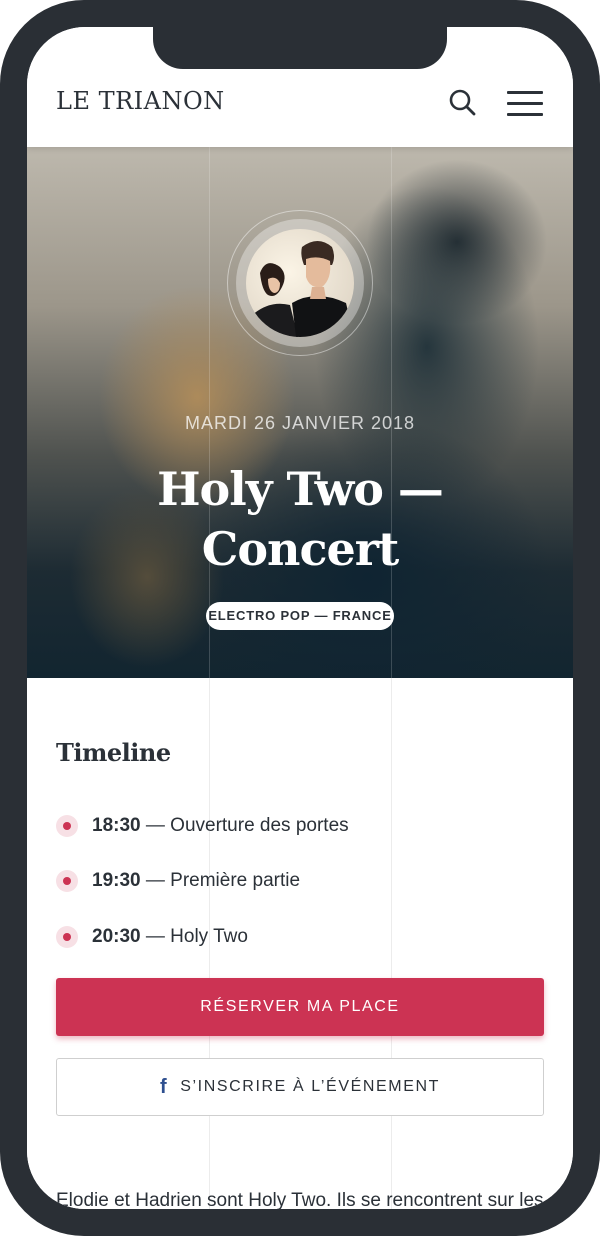 Image resolution: width=600 pixels, height=1236 pixels. What do you see at coordinates (296, 937) in the screenshot?
I see `timeline-item: 20:30 — Holy Two` at bounding box center [296, 937].